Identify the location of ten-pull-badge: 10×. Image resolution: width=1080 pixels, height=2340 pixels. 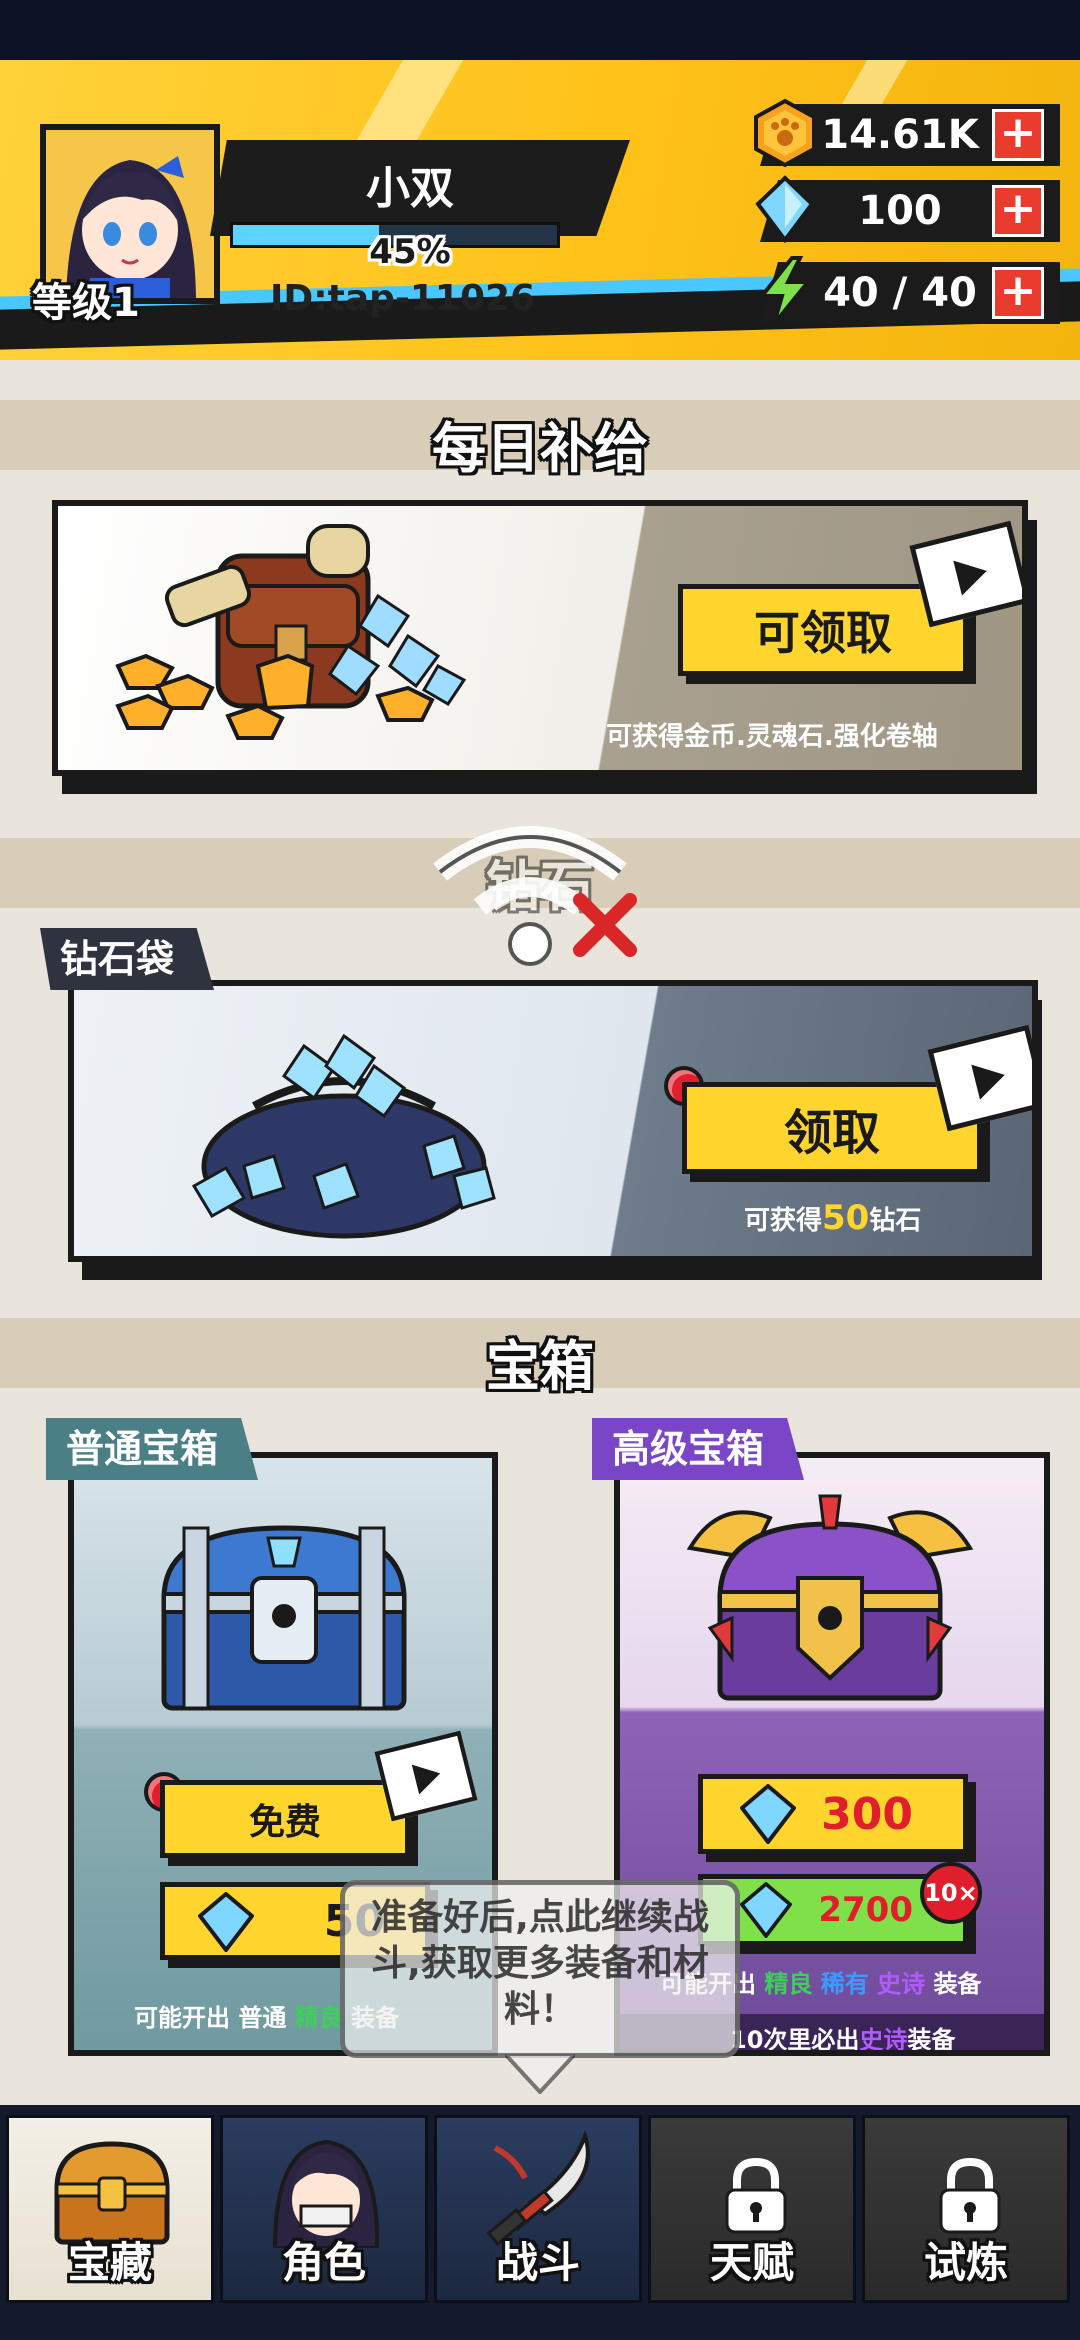
(951, 1893).